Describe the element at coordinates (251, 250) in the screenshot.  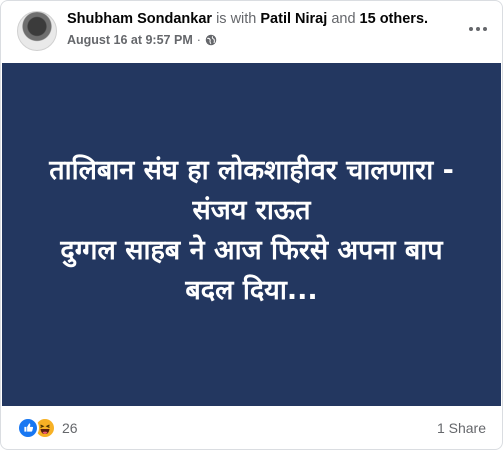
I see `image-text-line-3: दुग्गल साहब ने आज फिरसे अपना बाप` at that location.